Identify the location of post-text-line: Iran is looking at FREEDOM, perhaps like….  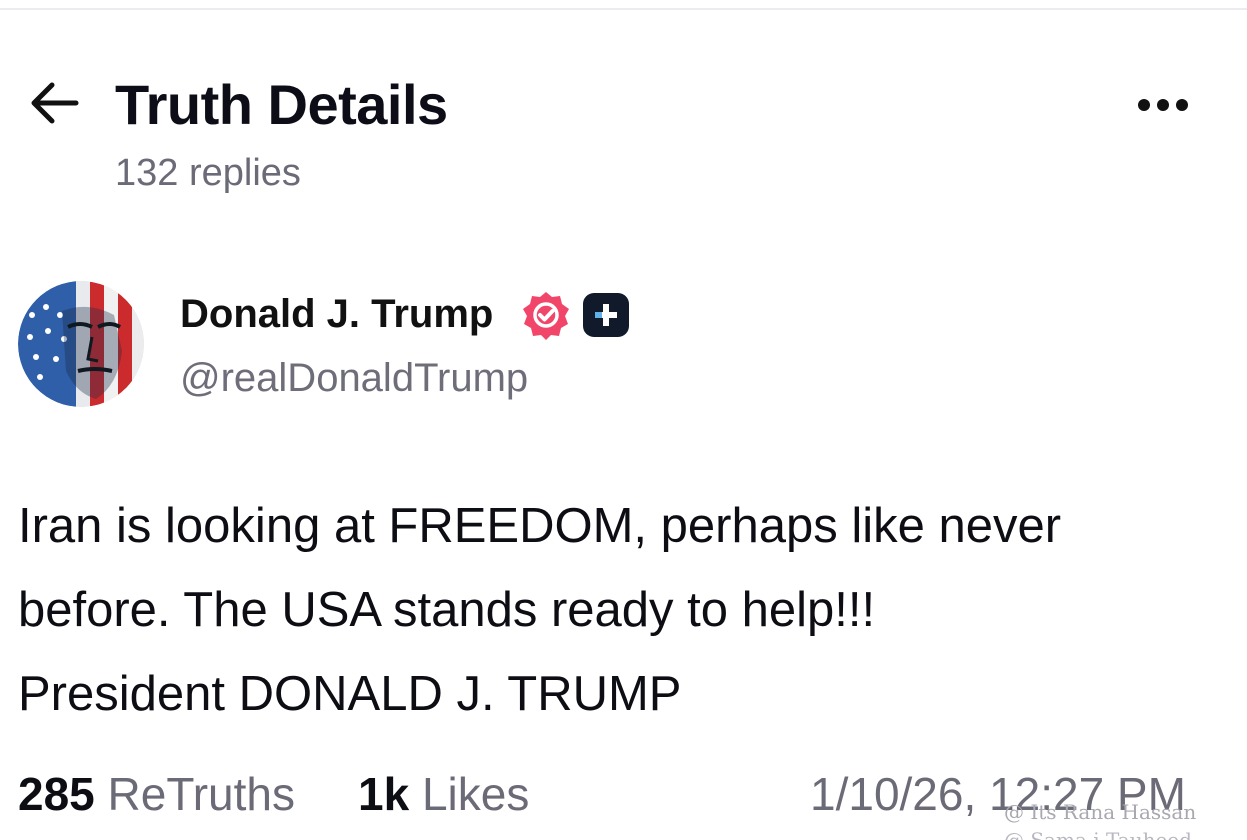
(540, 526).